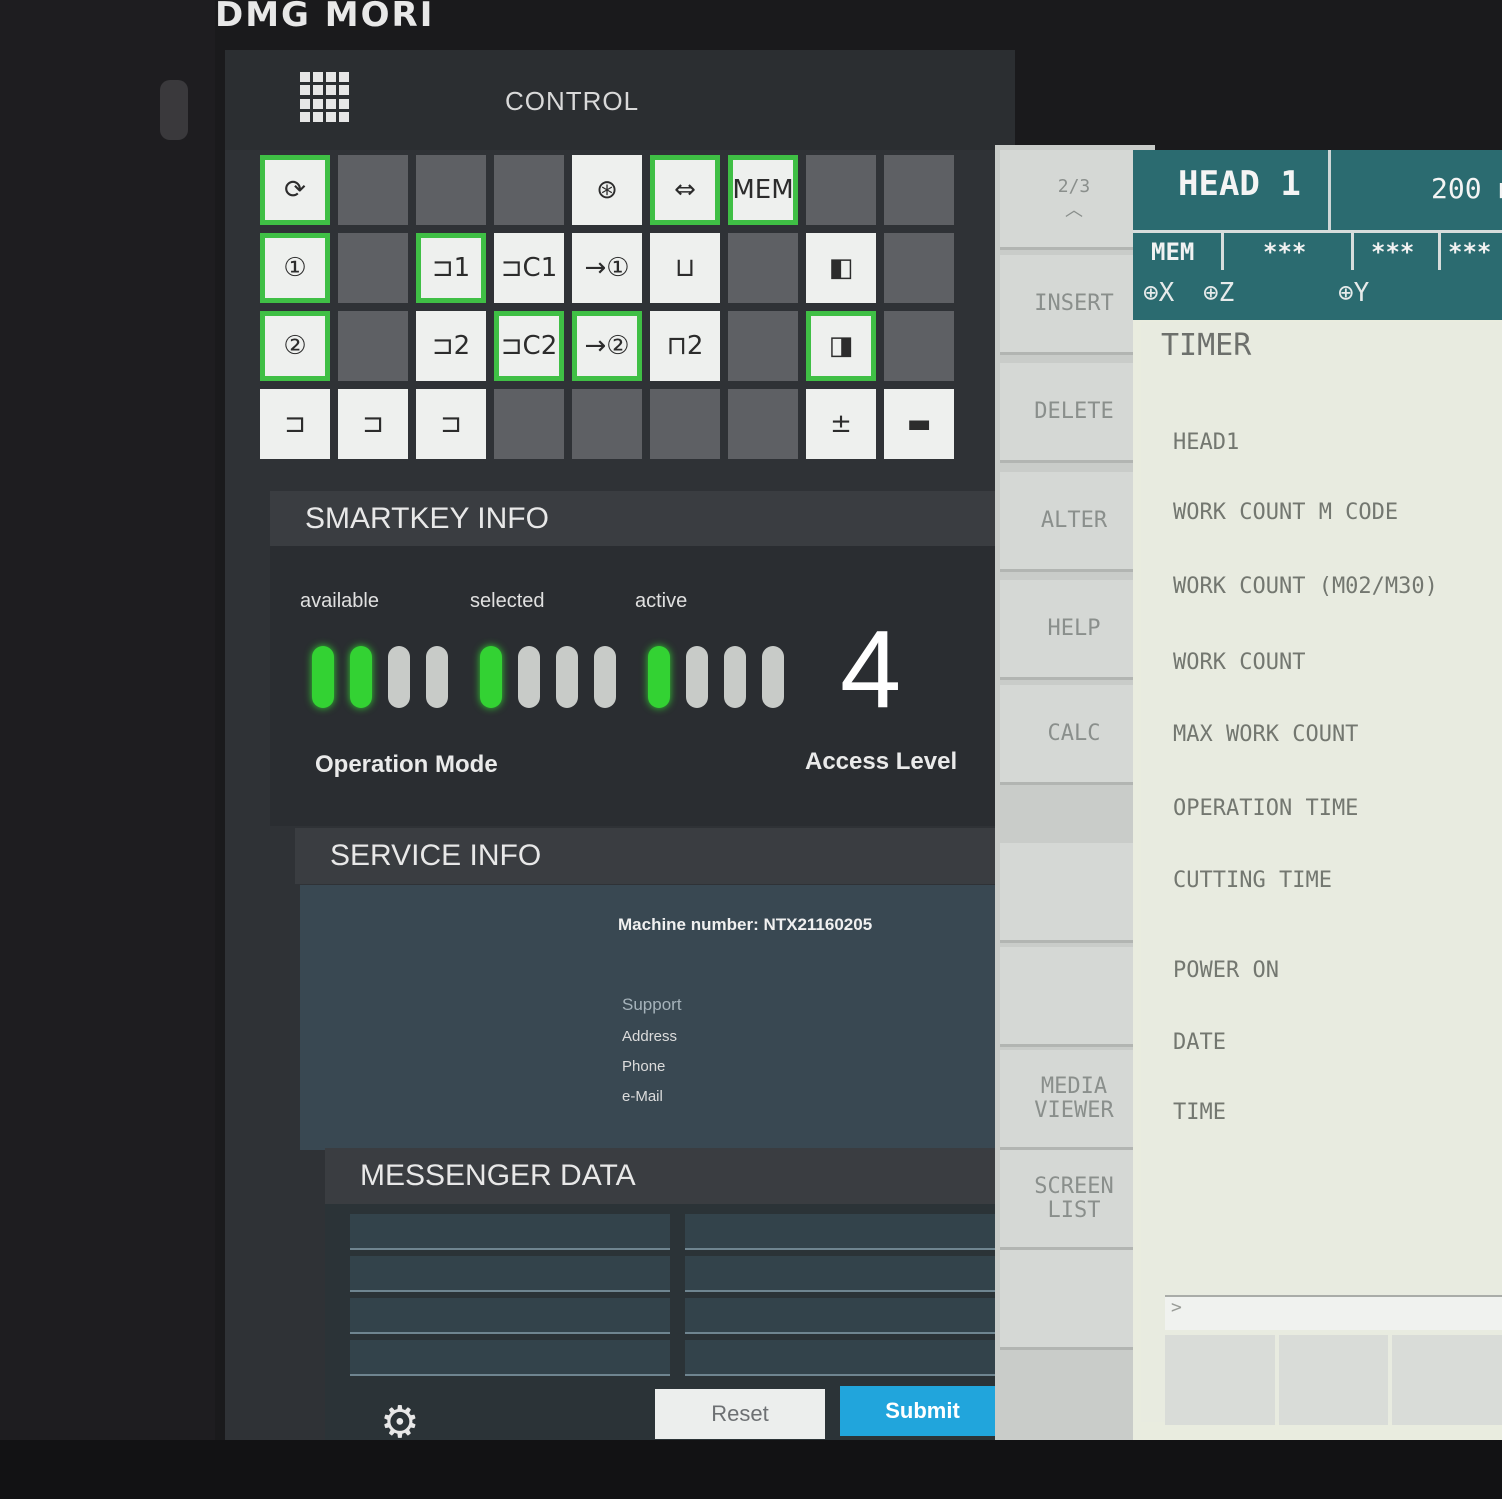 Image resolution: width=1502 pixels, height=1499 pixels. What do you see at coordinates (672, 1295) in the screenshot?
I see `messenger-fields` at bounding box center [672, 1295].